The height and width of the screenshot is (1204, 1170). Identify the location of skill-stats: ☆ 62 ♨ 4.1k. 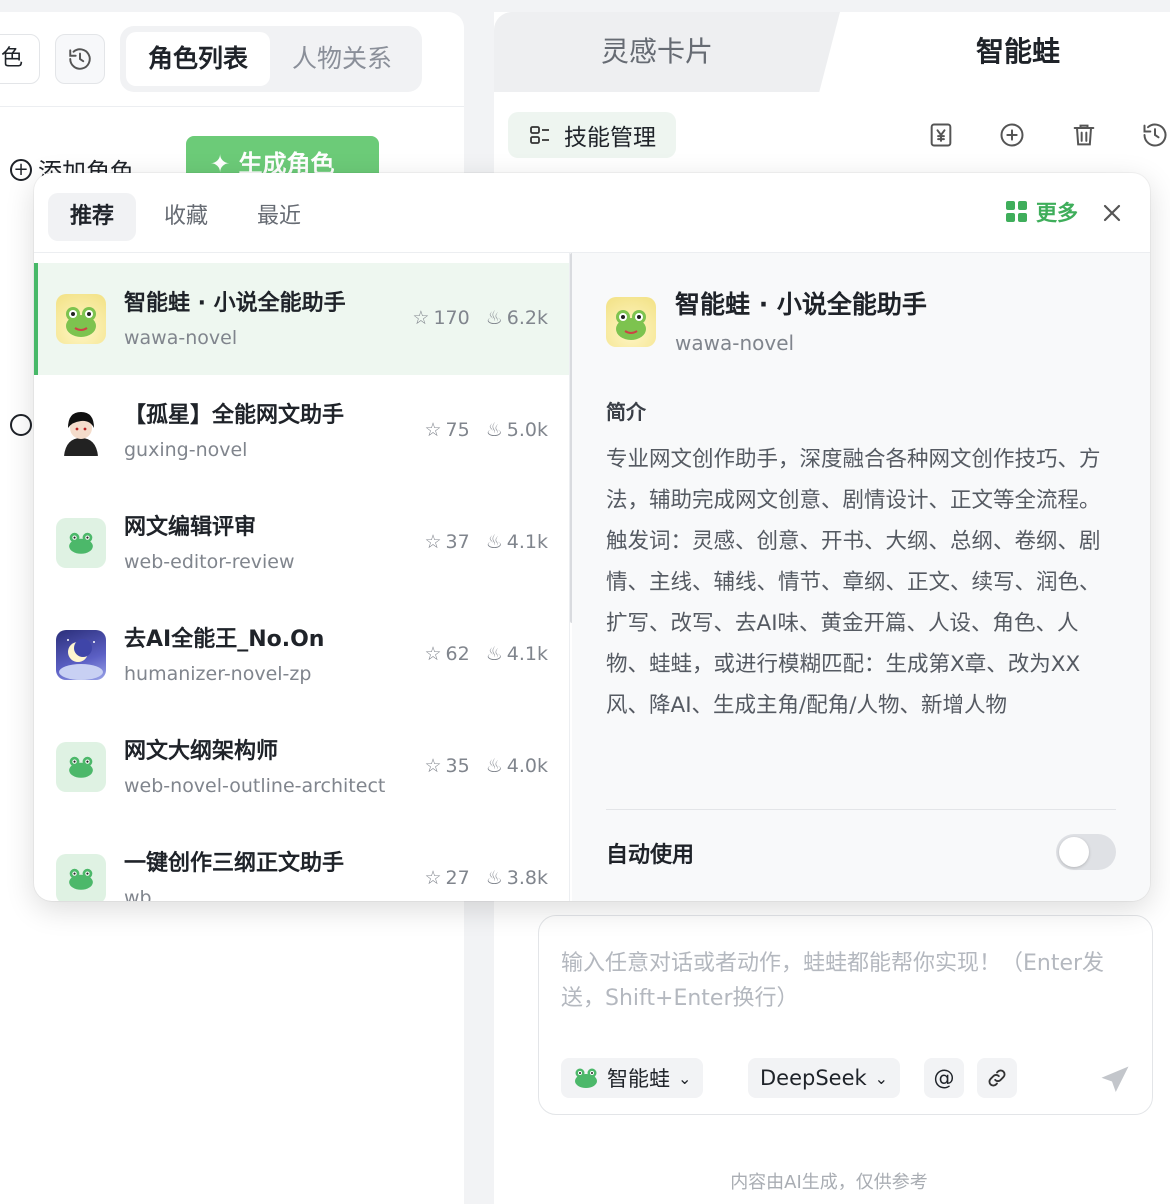
(486, 654).